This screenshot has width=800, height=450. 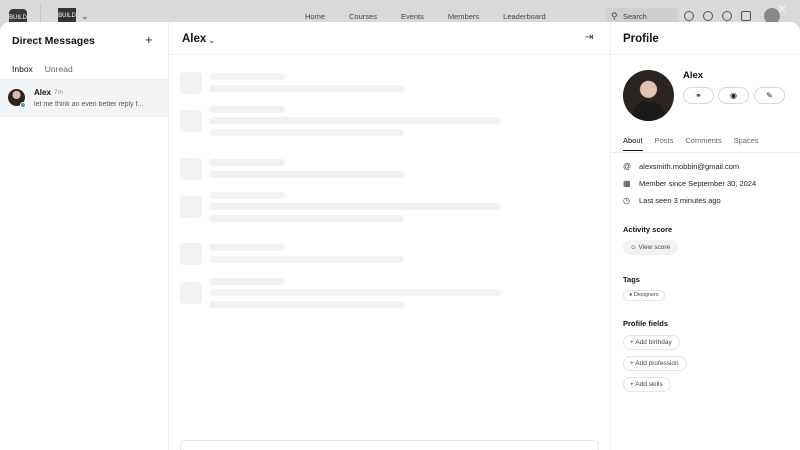 I want to click on profile-avatar, so click(x=648, y=95).